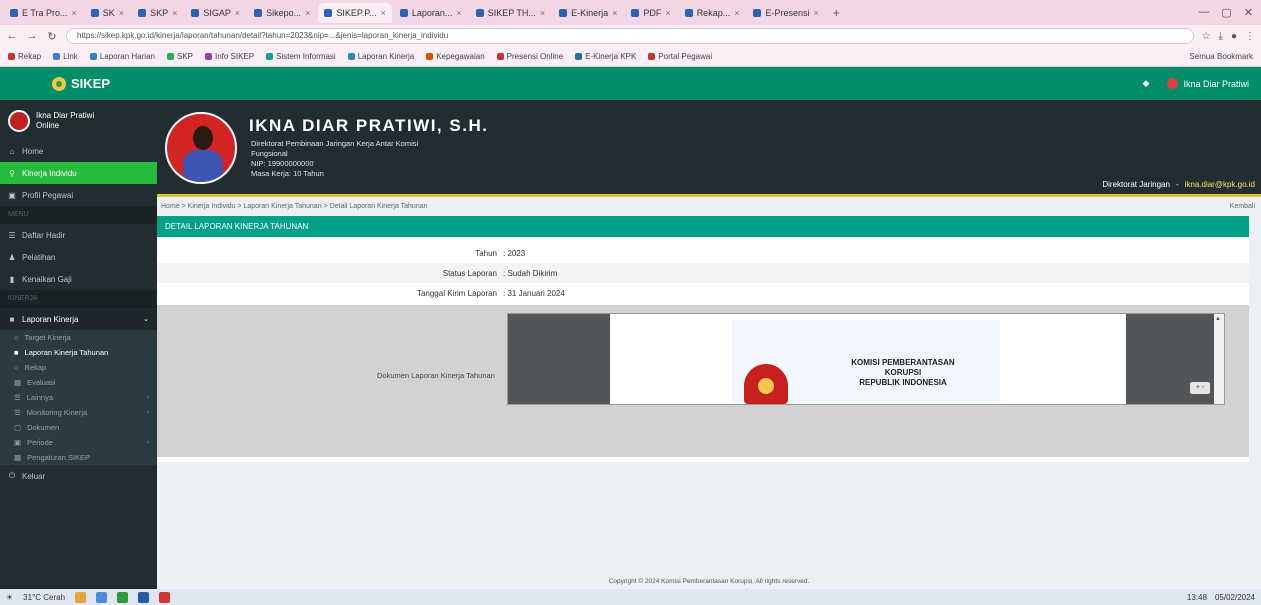  I want to click on logout-icon: ⏻, so click(12, 475).